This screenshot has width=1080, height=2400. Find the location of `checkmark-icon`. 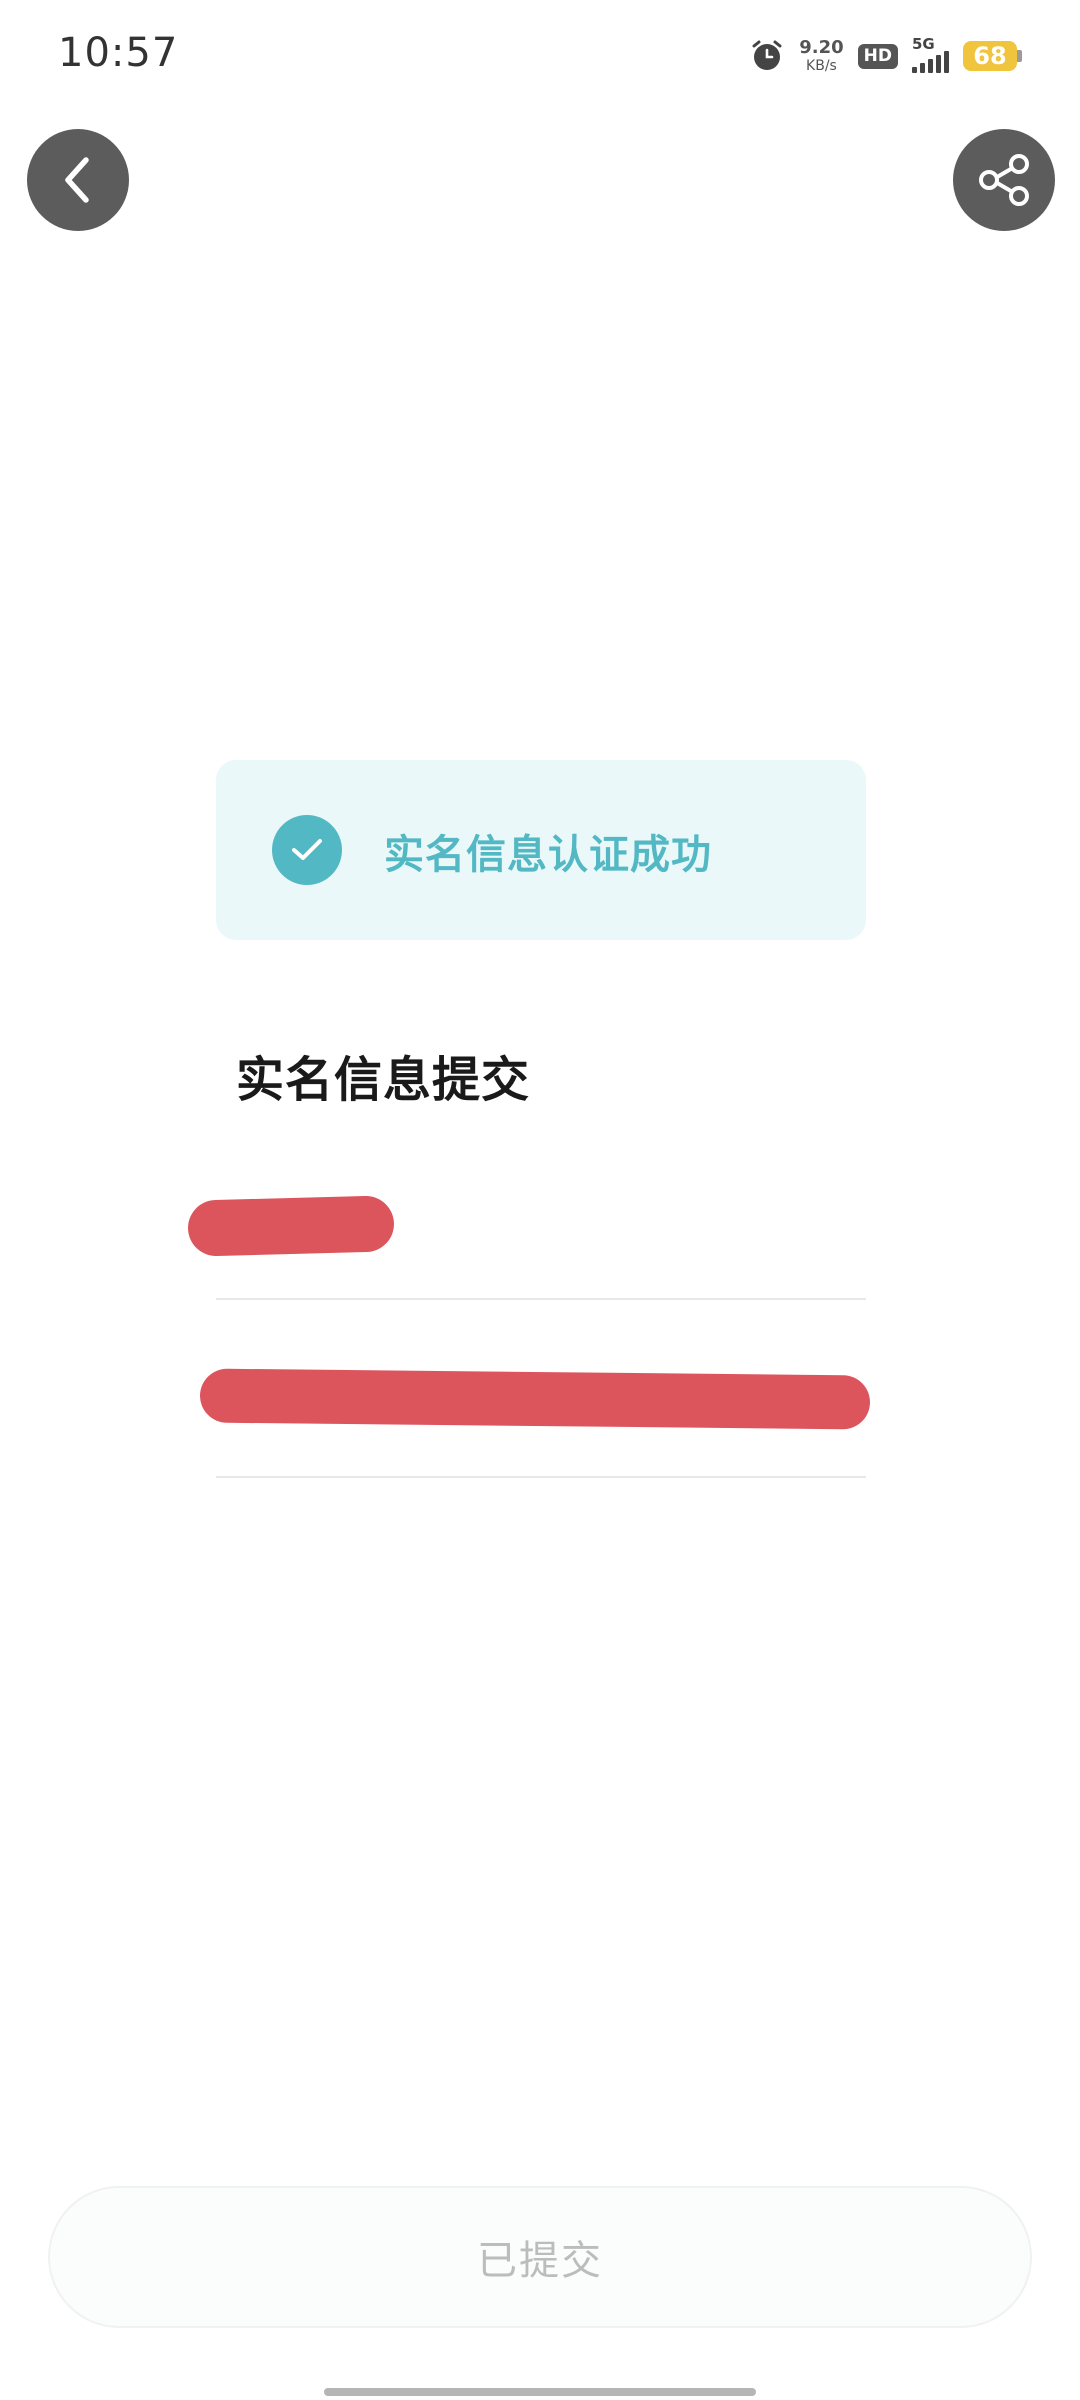

checkmark-icon is located at coordinates (307, 849).